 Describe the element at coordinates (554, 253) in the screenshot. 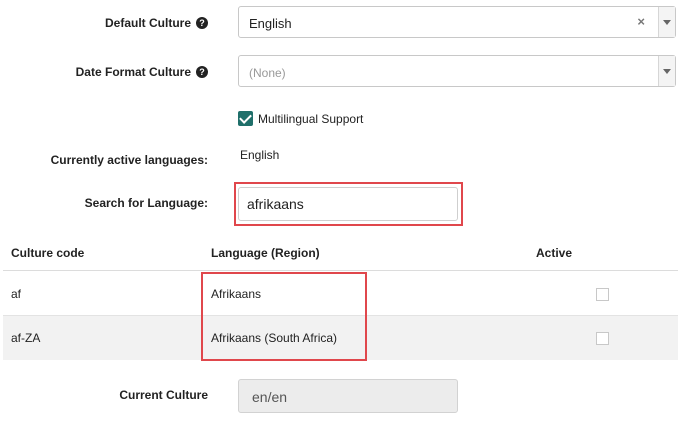

I see `column-header-active: Active` at that location.